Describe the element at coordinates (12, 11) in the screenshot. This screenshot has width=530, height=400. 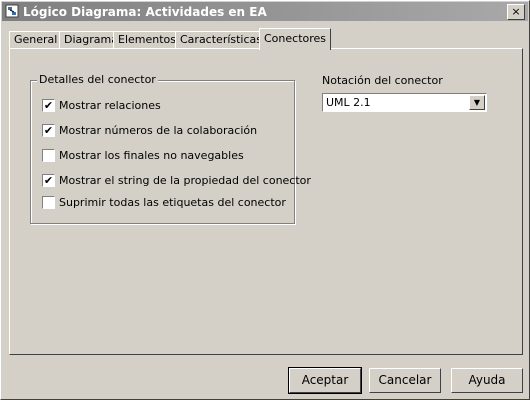
I see `diagram-app-icon` at that location.